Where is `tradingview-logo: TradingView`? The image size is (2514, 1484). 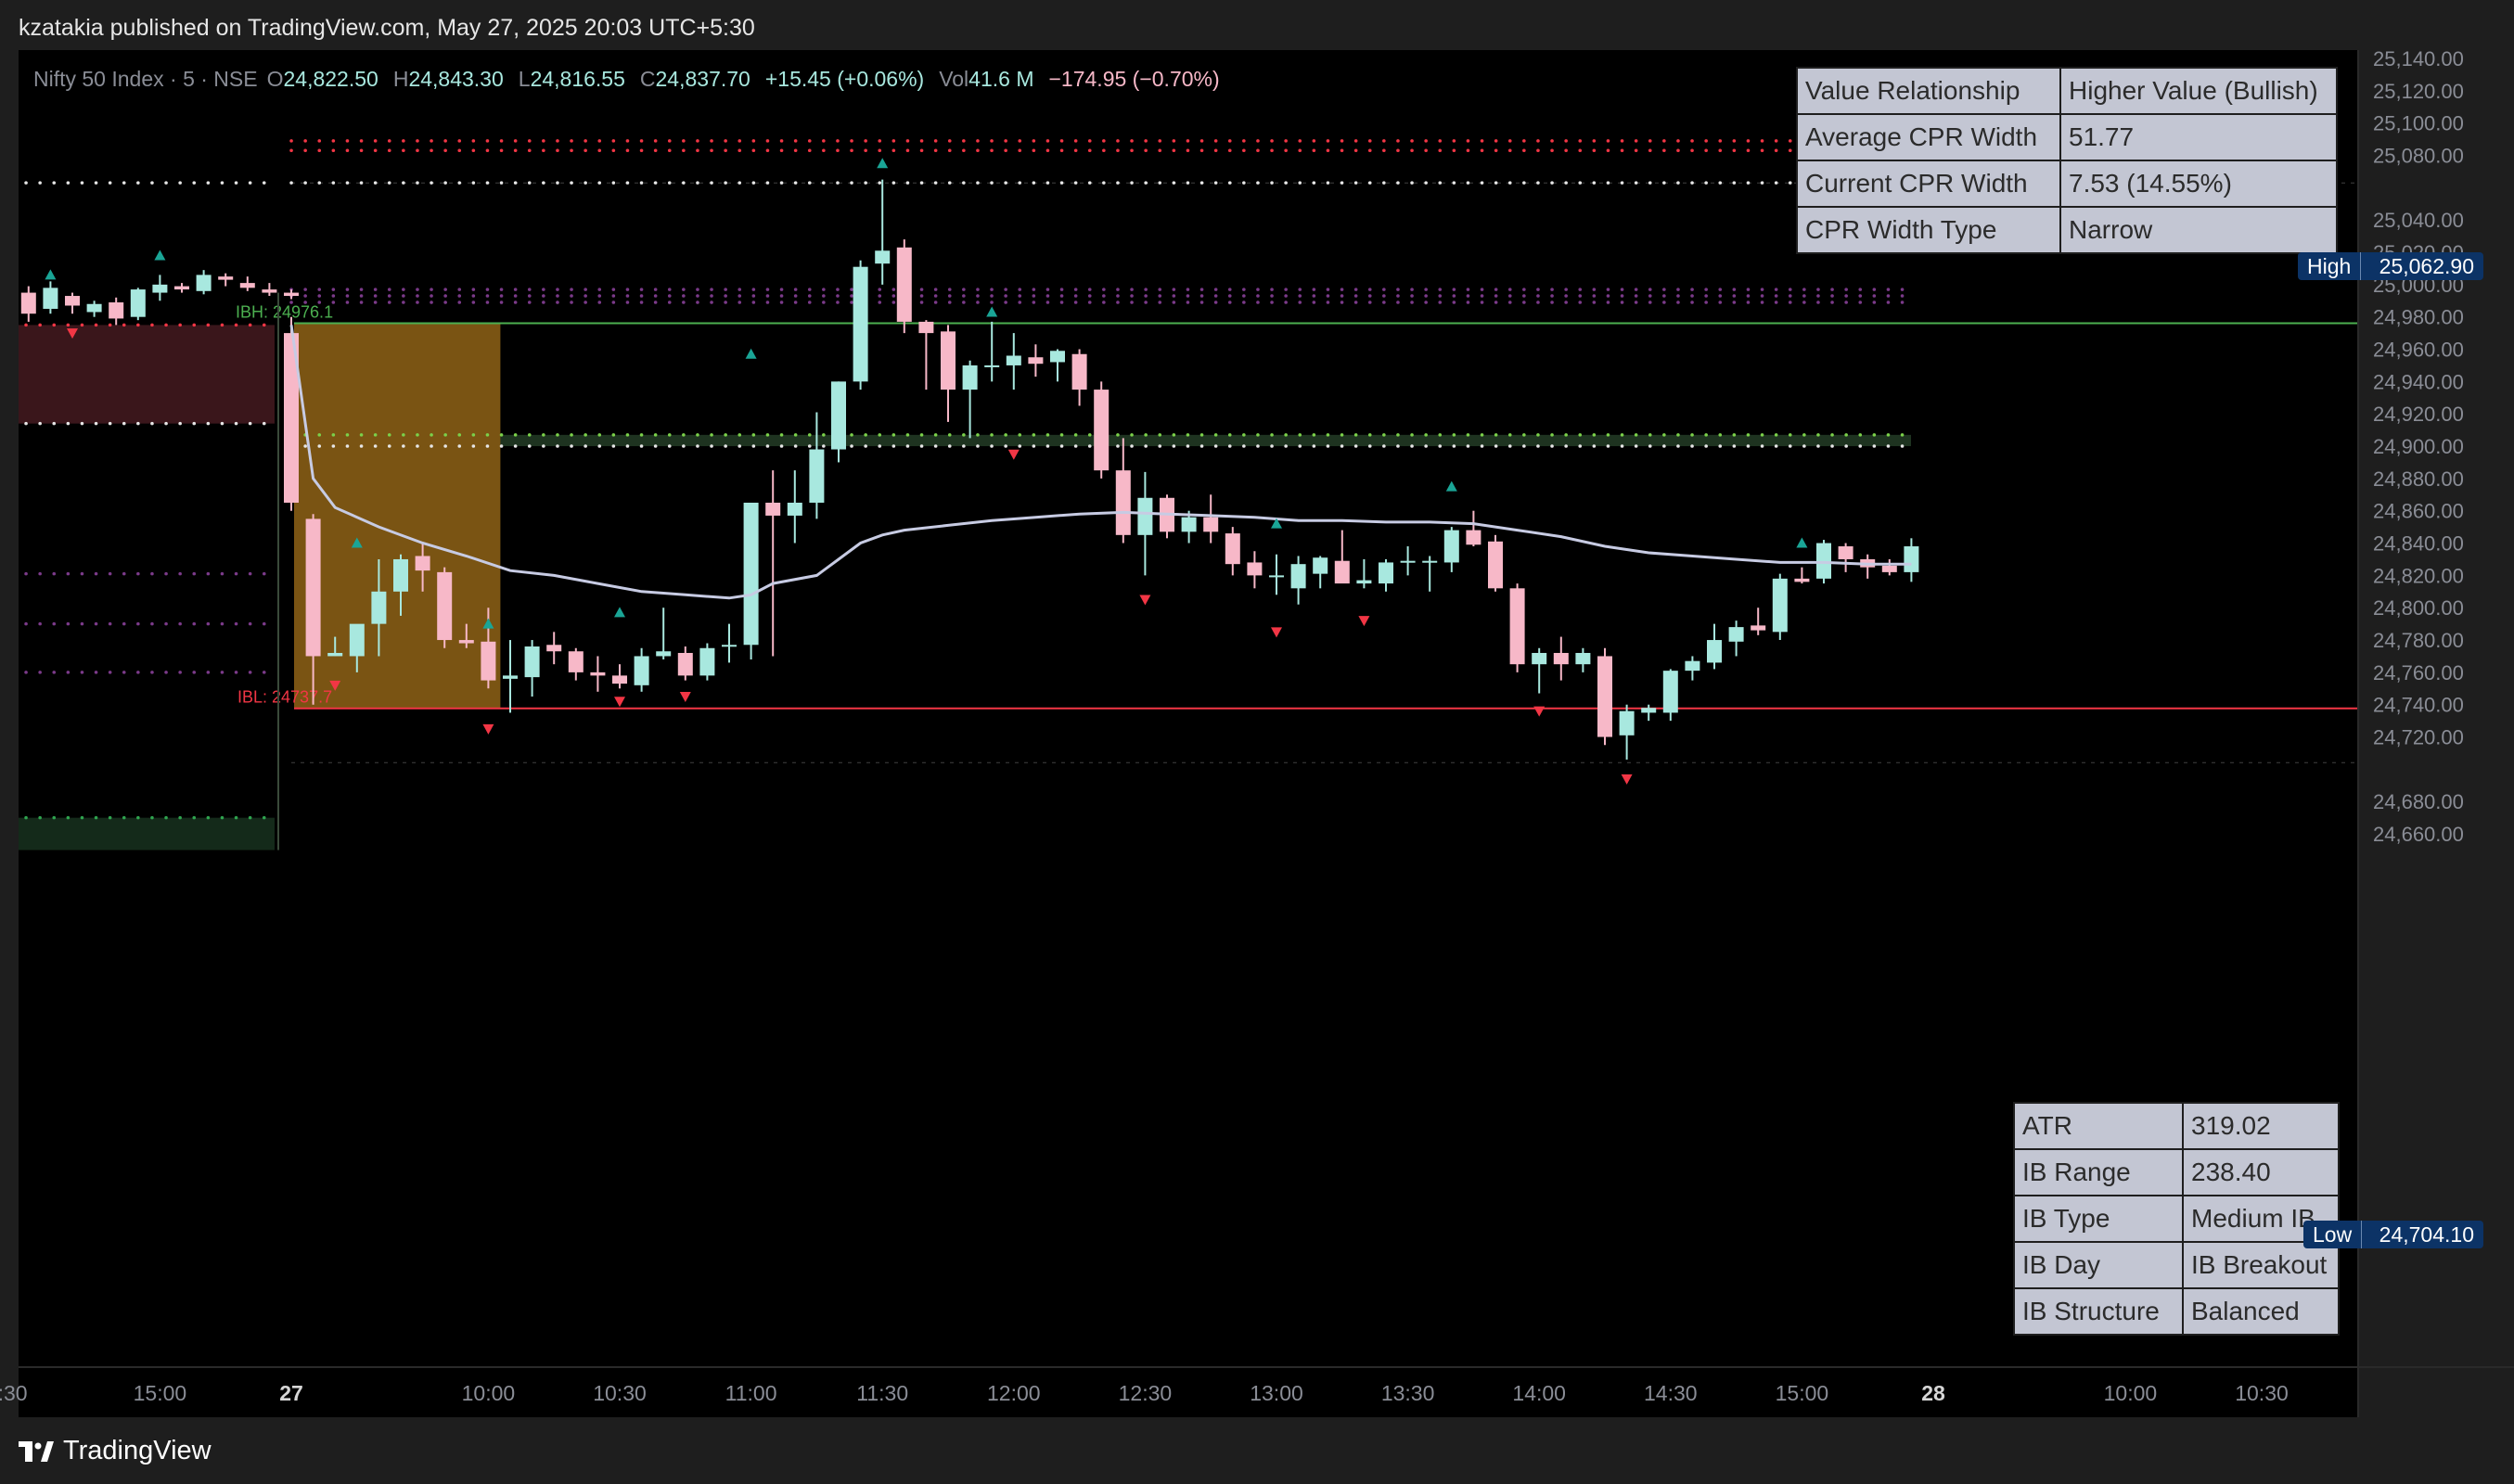
tradingview-logo: TradingView is located at coordinates (116, 1451).